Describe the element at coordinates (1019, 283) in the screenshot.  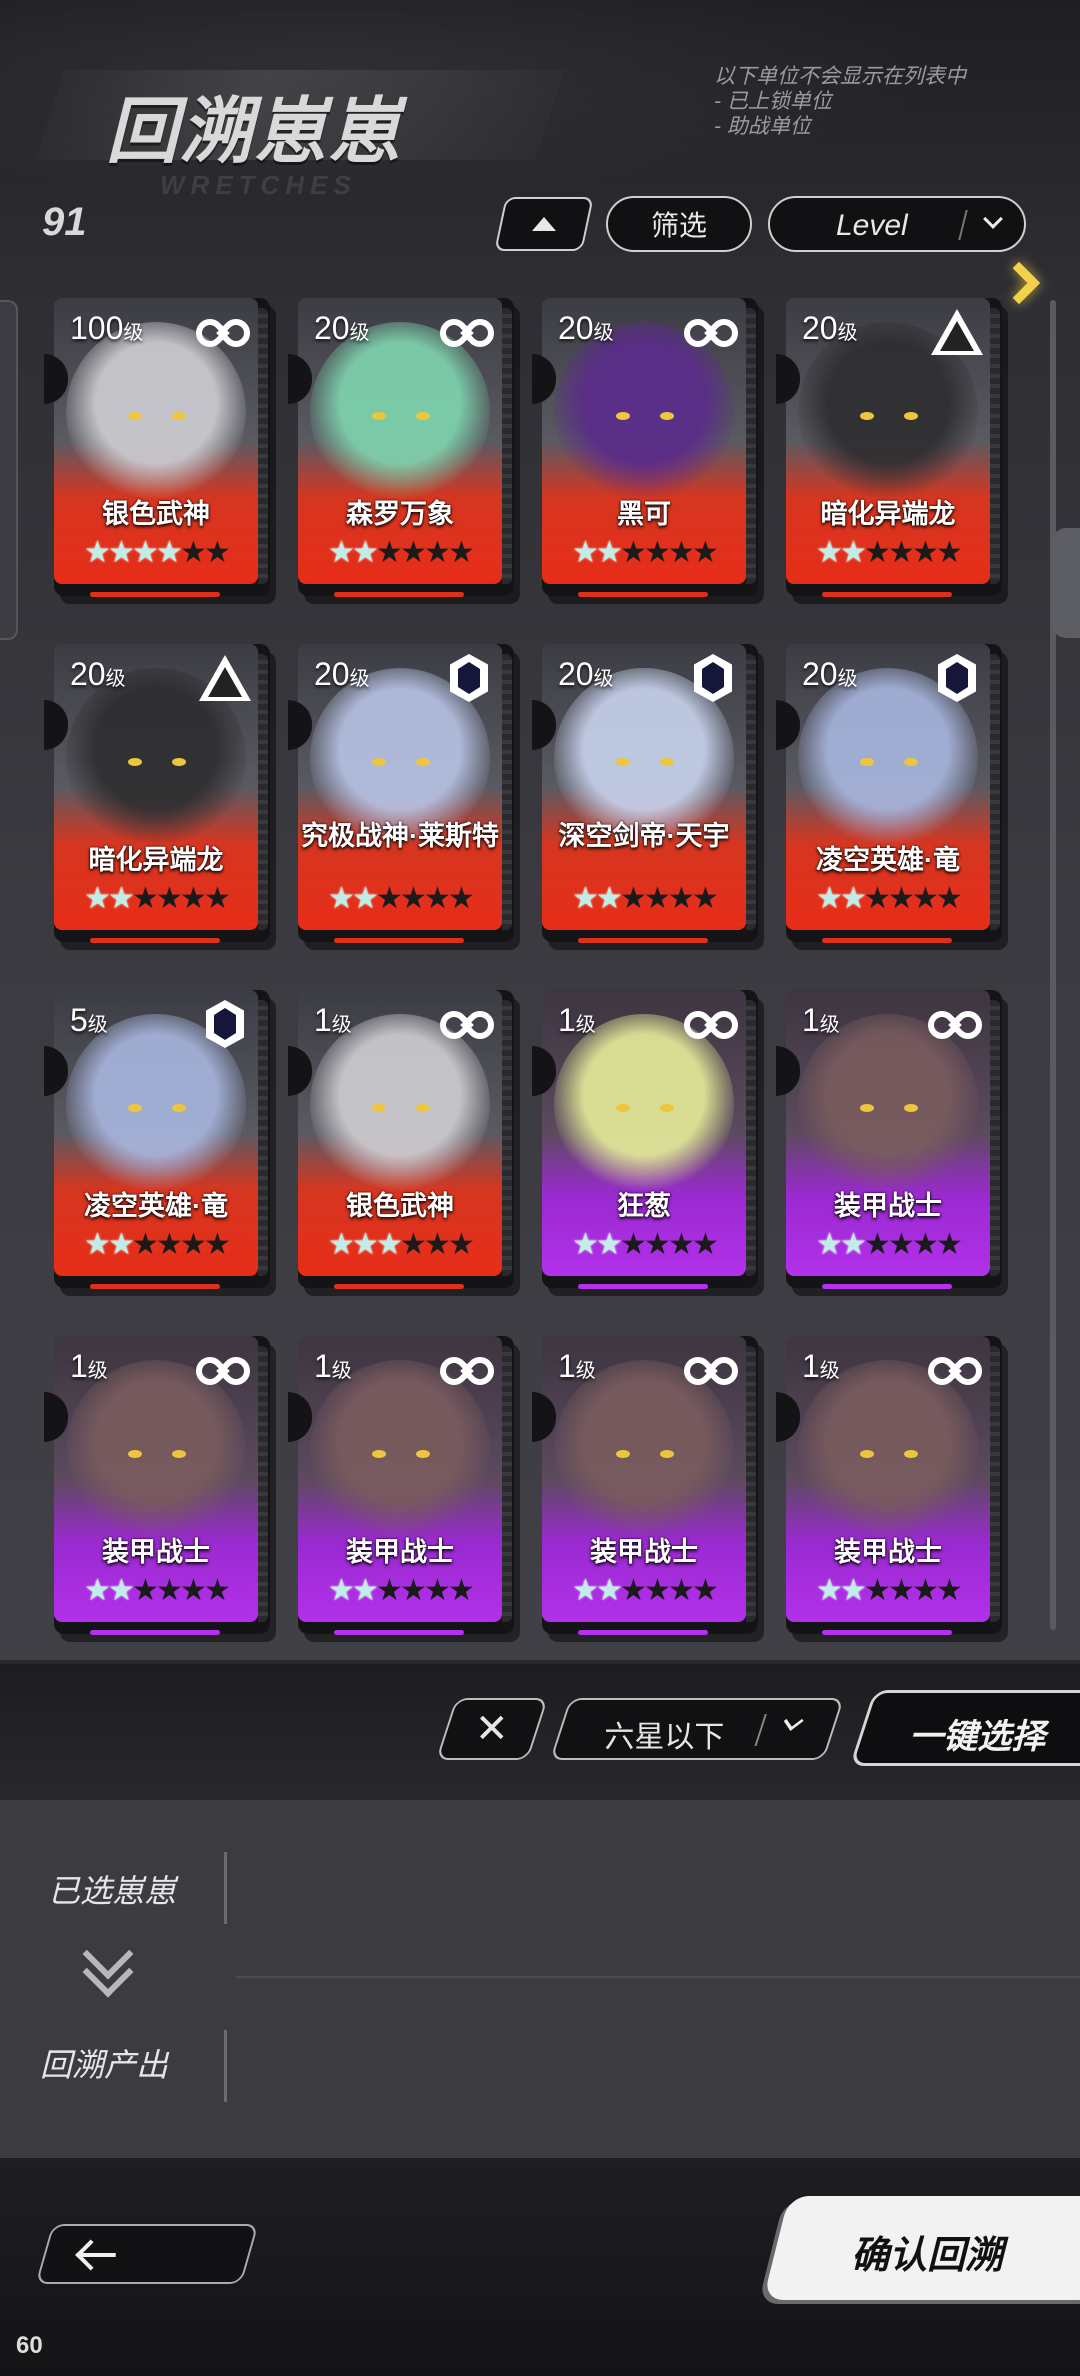
I see `next-page-button` at that location.